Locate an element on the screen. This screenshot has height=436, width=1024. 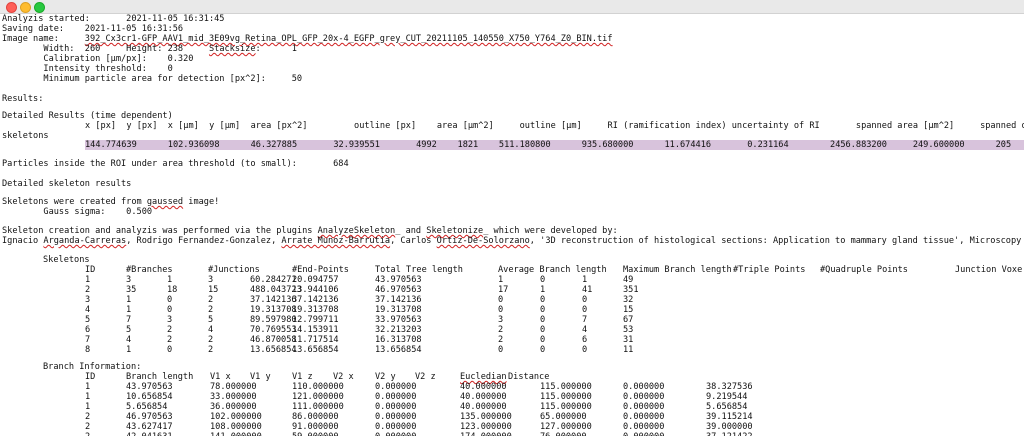
branch-table-cell: 43.627417 is located at coordinates (149, 427).